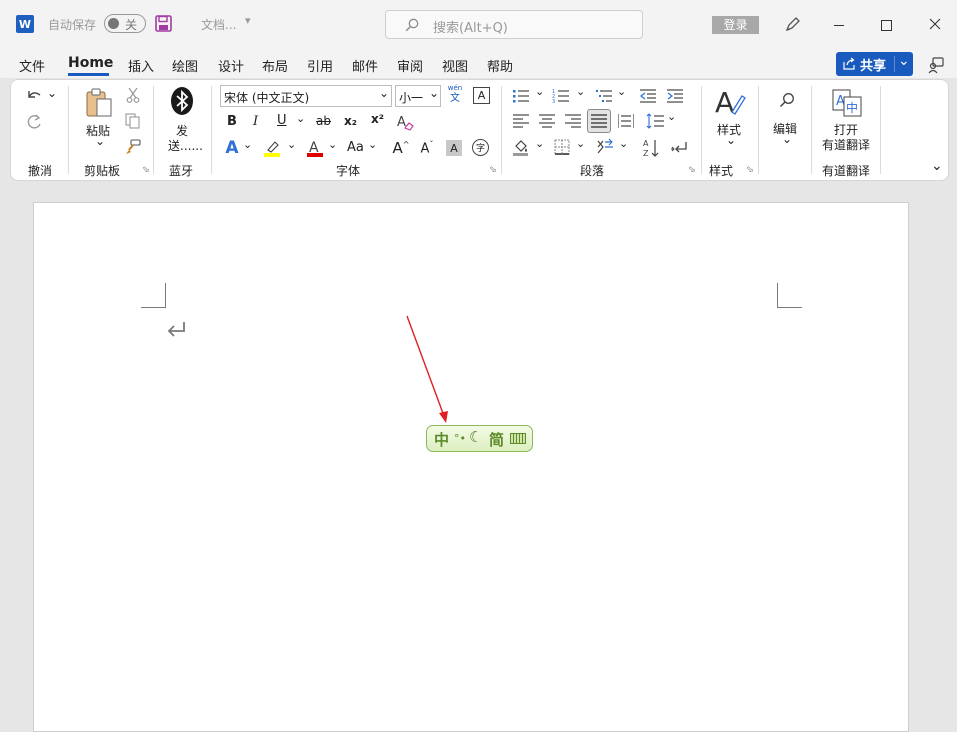 The image size is (957, 732). I want to click on paste-icon, so click(99, 103).